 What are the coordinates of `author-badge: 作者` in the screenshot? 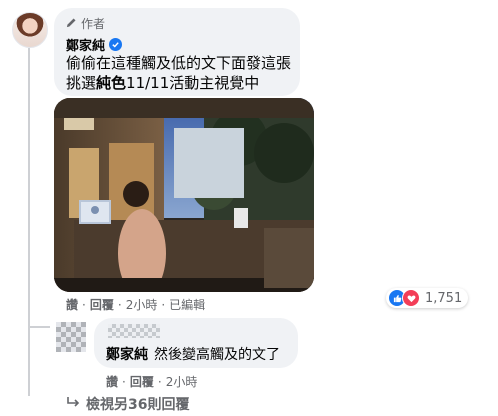 It's located at (85, 23).